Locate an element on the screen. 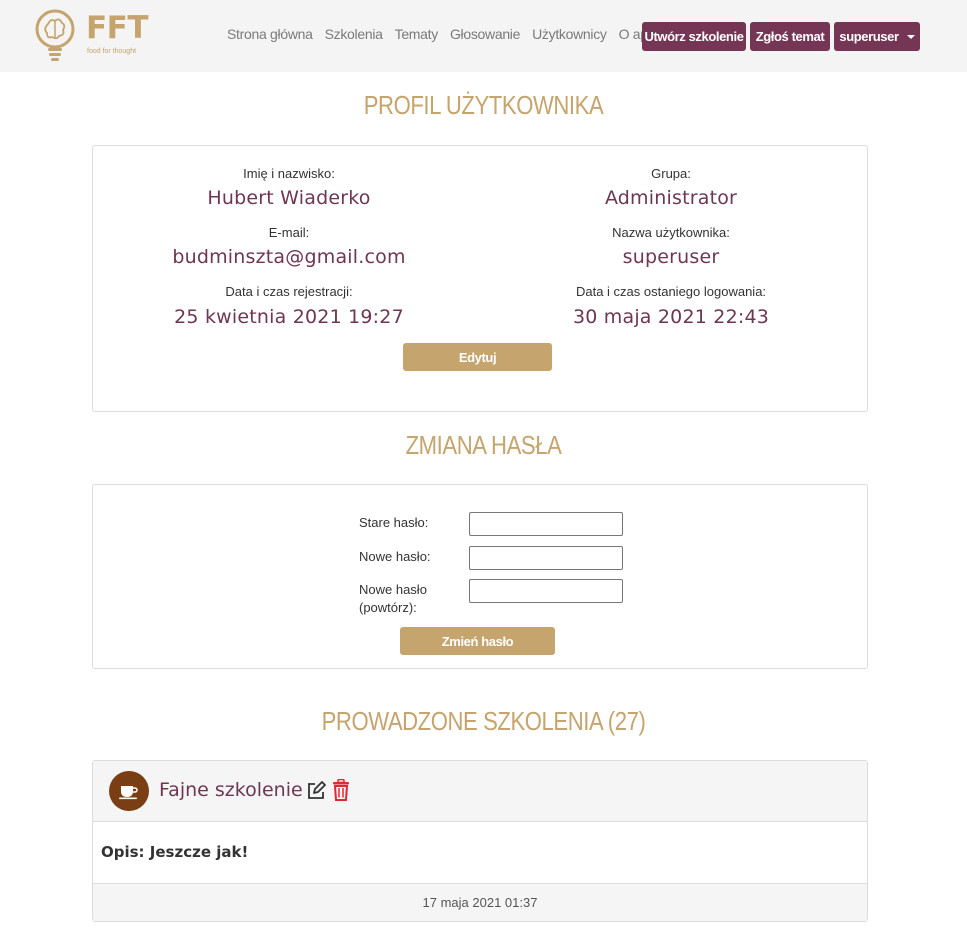 This screenshot has height=938, width=967. user-menu-dropdown: superuser is located at coordinates (877, 36).